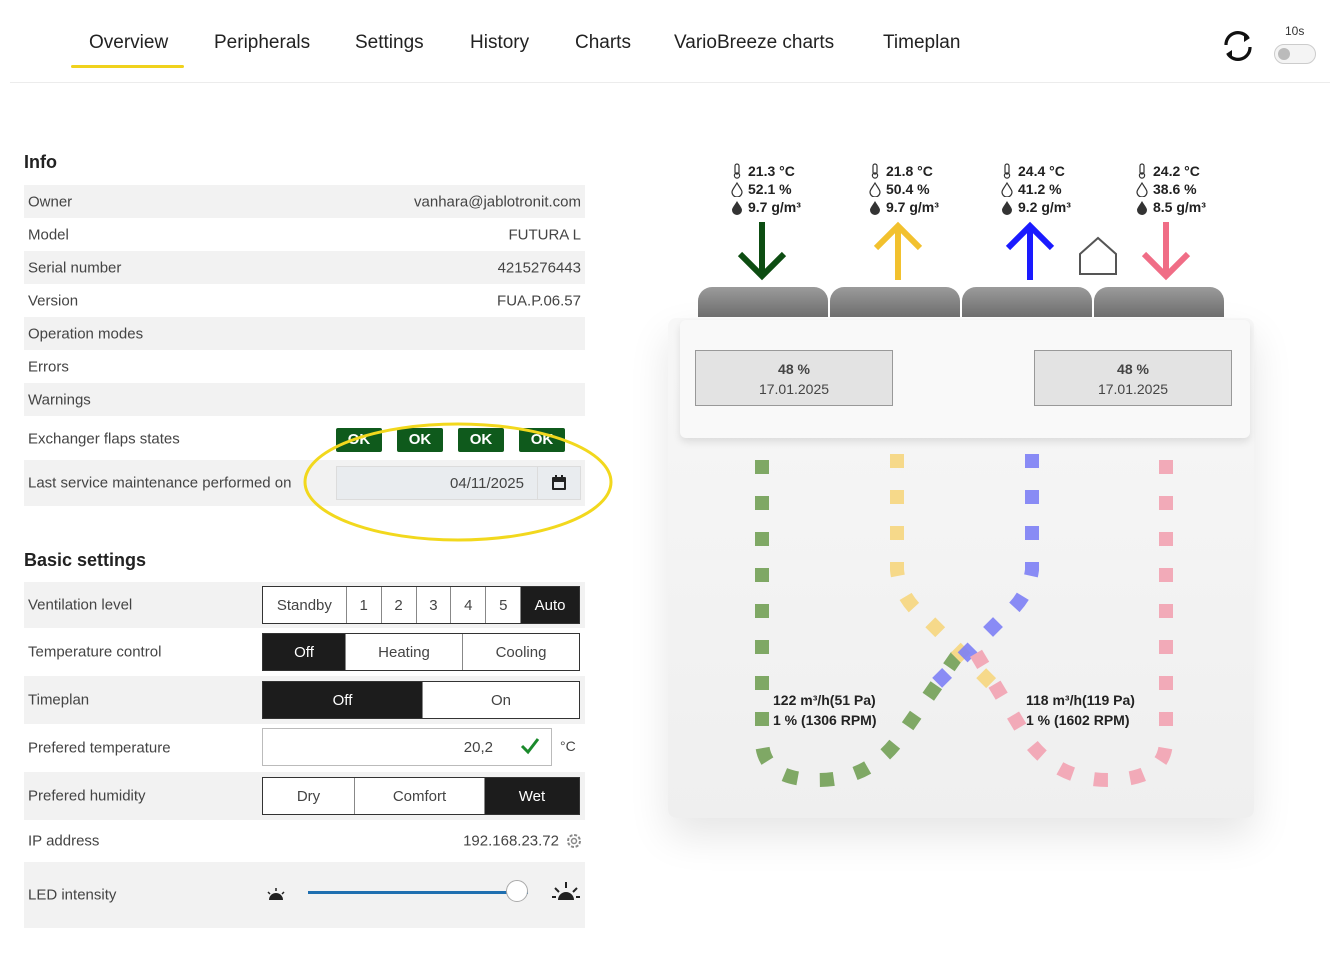  I want to click on tab-variobreeze-charts: VarioBreeze charts, so click(754, 43).